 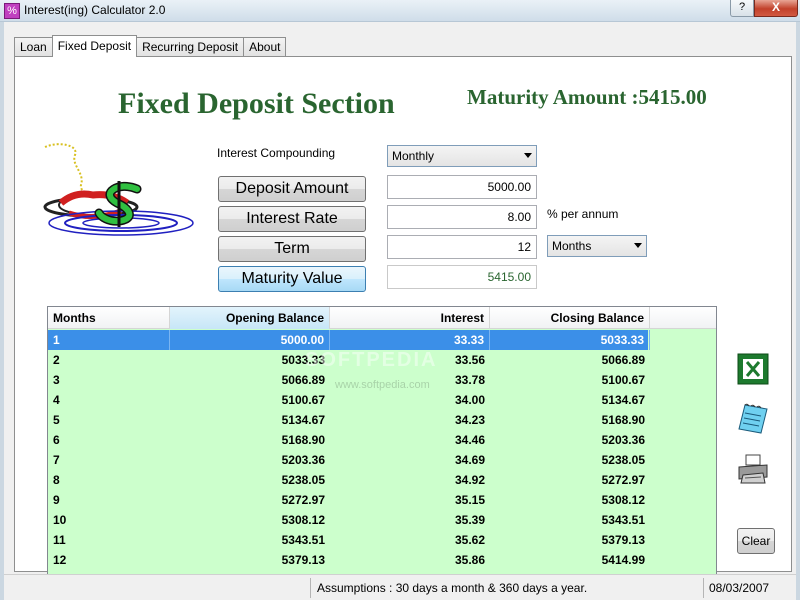 I want to click on tab-loan: Loan, so click(x=33, y=47).